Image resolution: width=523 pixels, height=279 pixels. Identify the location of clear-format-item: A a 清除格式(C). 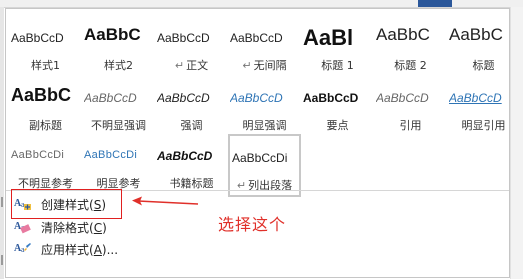
(66, 226).